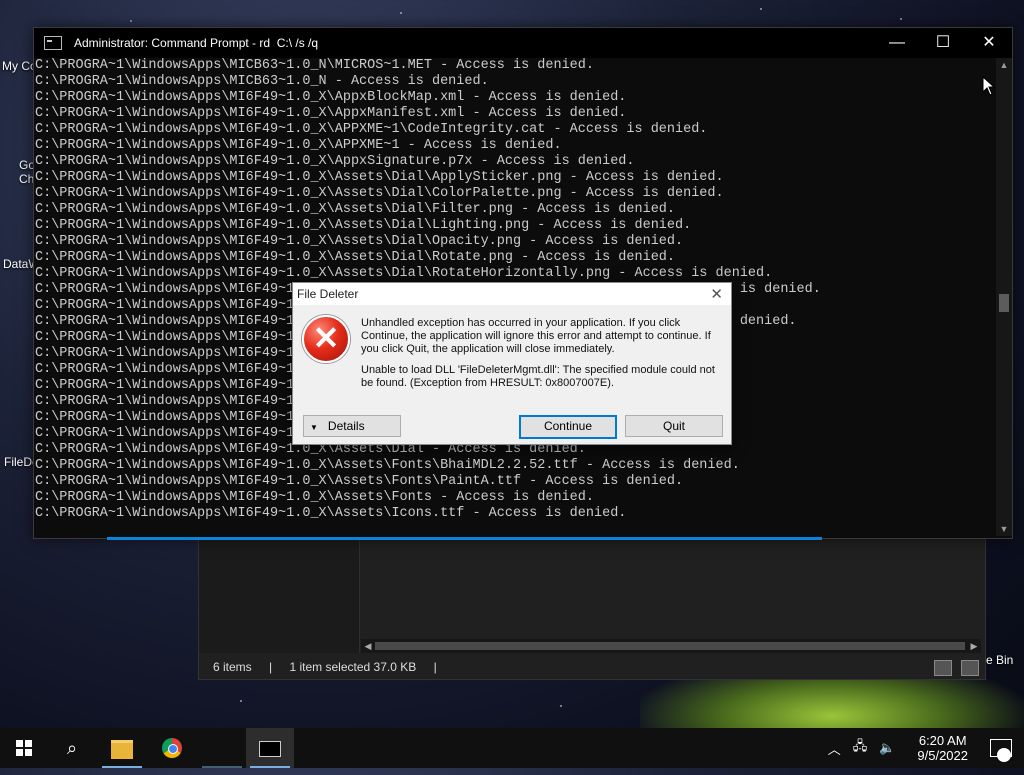 This screenshot has height=775, width=1024. I want to click on start-button, so click(24, 748).